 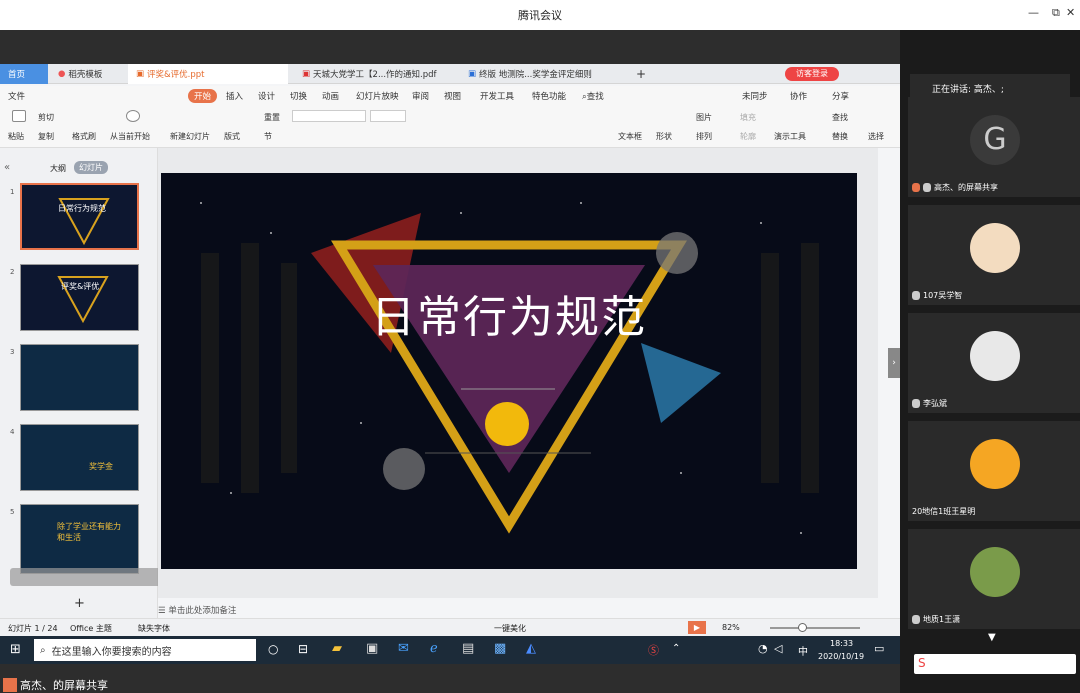 What do you see at coordinates (84, 136) in the screenshot?
I see `format-painter-button: 格式刷` at bounding box center [84, 136].